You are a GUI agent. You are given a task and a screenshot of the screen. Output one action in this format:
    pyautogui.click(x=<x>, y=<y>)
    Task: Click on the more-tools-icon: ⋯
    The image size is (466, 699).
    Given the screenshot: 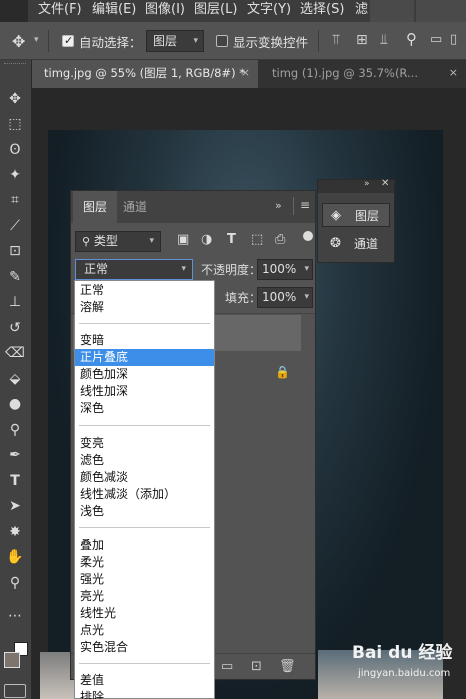 What is the action you would take?
    pyautogui.click(x=15, y=616)
    